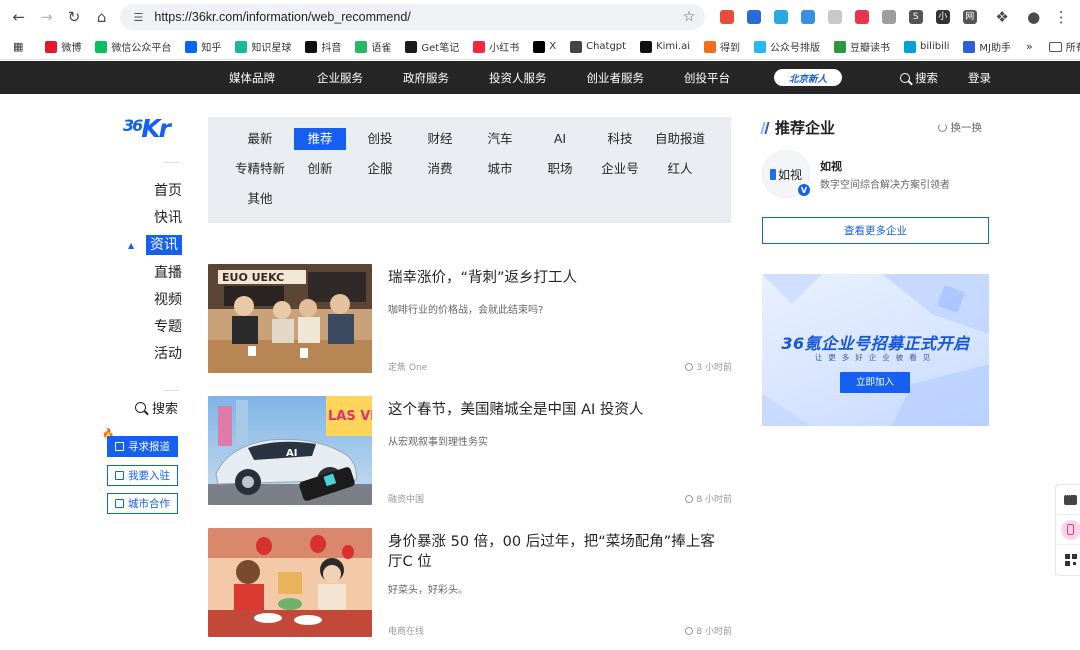 This screenshot has height=650, width=1080. What do you see at coordinates (19, 17) in the screenshot?
I see `back-icon: ←` at bounding box center [19, 17].